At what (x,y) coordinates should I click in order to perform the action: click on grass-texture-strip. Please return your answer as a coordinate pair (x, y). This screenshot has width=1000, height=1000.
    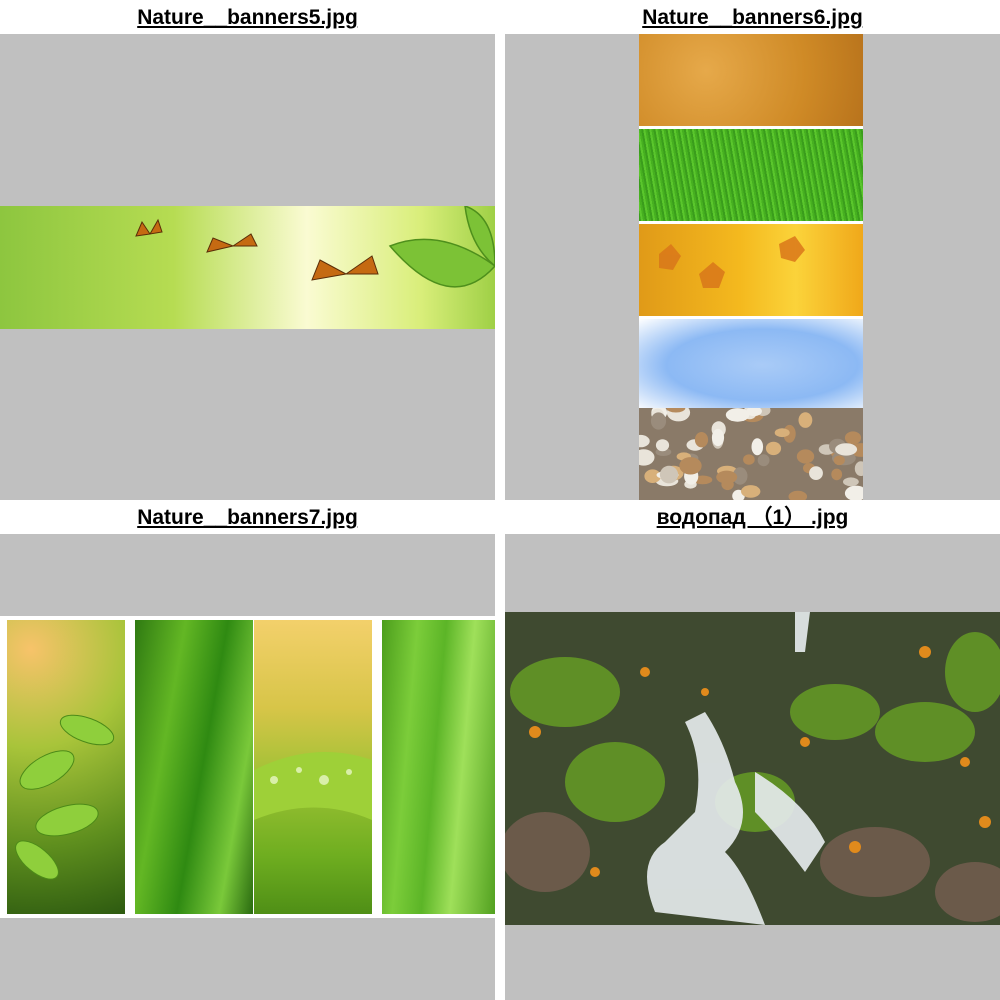
    Looking at the image, I should click on (751, 175).